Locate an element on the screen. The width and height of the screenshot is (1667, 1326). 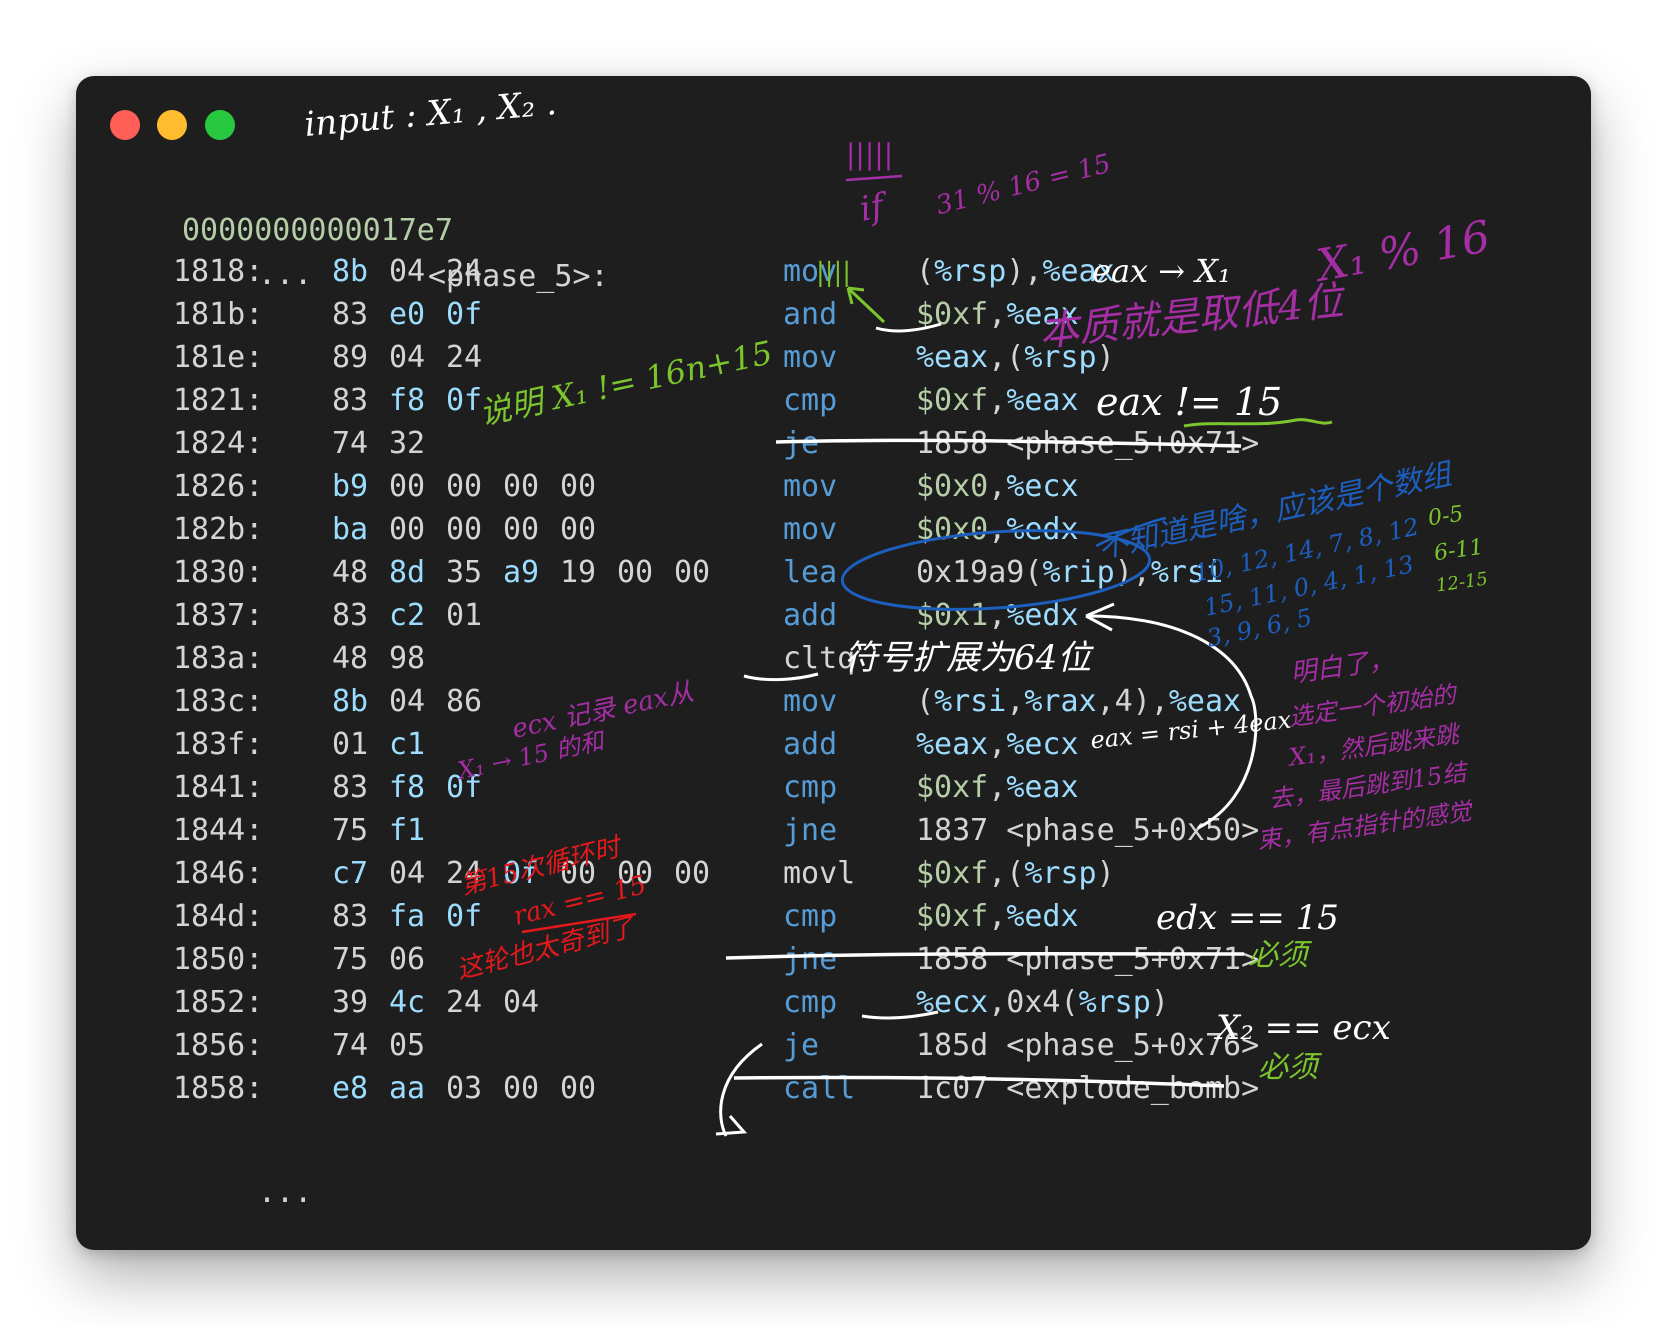
byte: aa is located at coordinates (407, 1088).